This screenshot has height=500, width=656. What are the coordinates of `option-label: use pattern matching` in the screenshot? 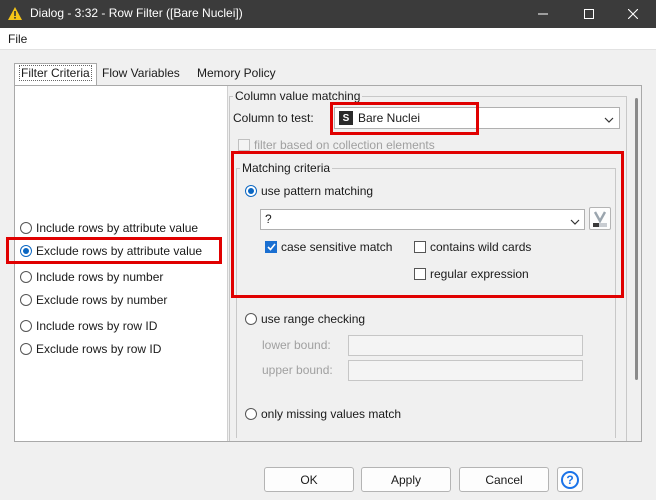 It's located at (317, 191).